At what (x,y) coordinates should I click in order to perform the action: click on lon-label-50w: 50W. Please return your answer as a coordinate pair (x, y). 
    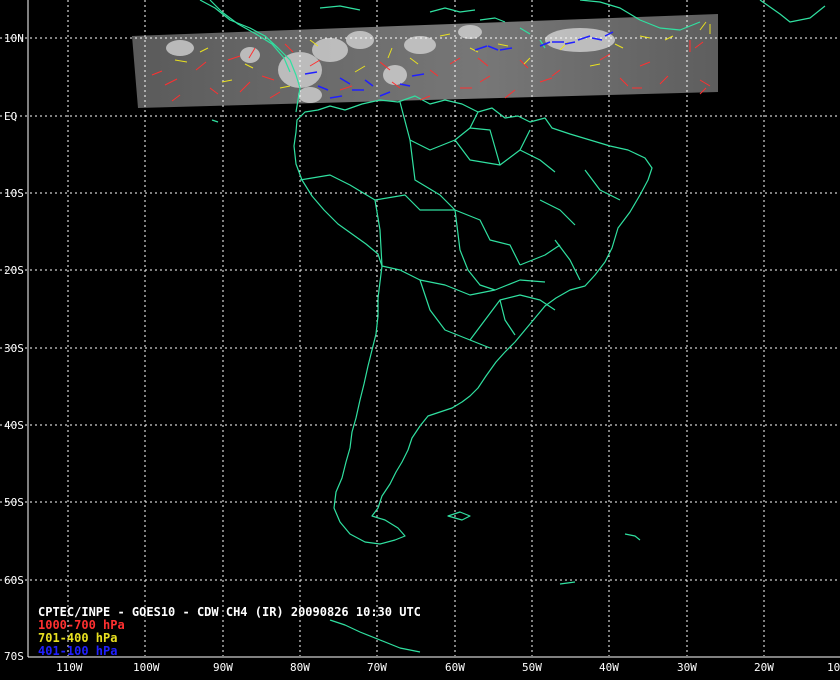
    Looking at the image, I should click on (532, 667).